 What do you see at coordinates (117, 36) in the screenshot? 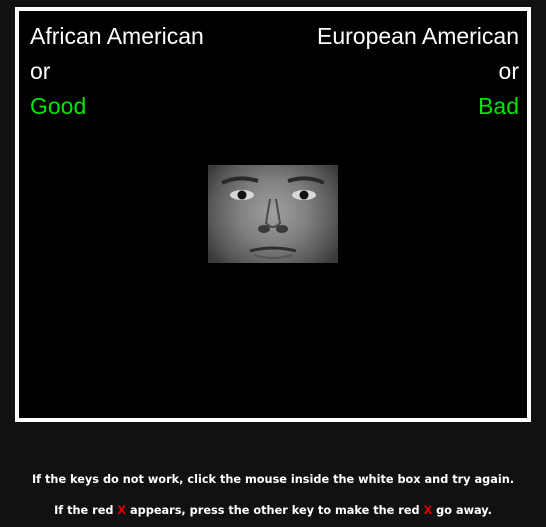
I see `left-category-top-label: African American` at bounding box center [117, 36].